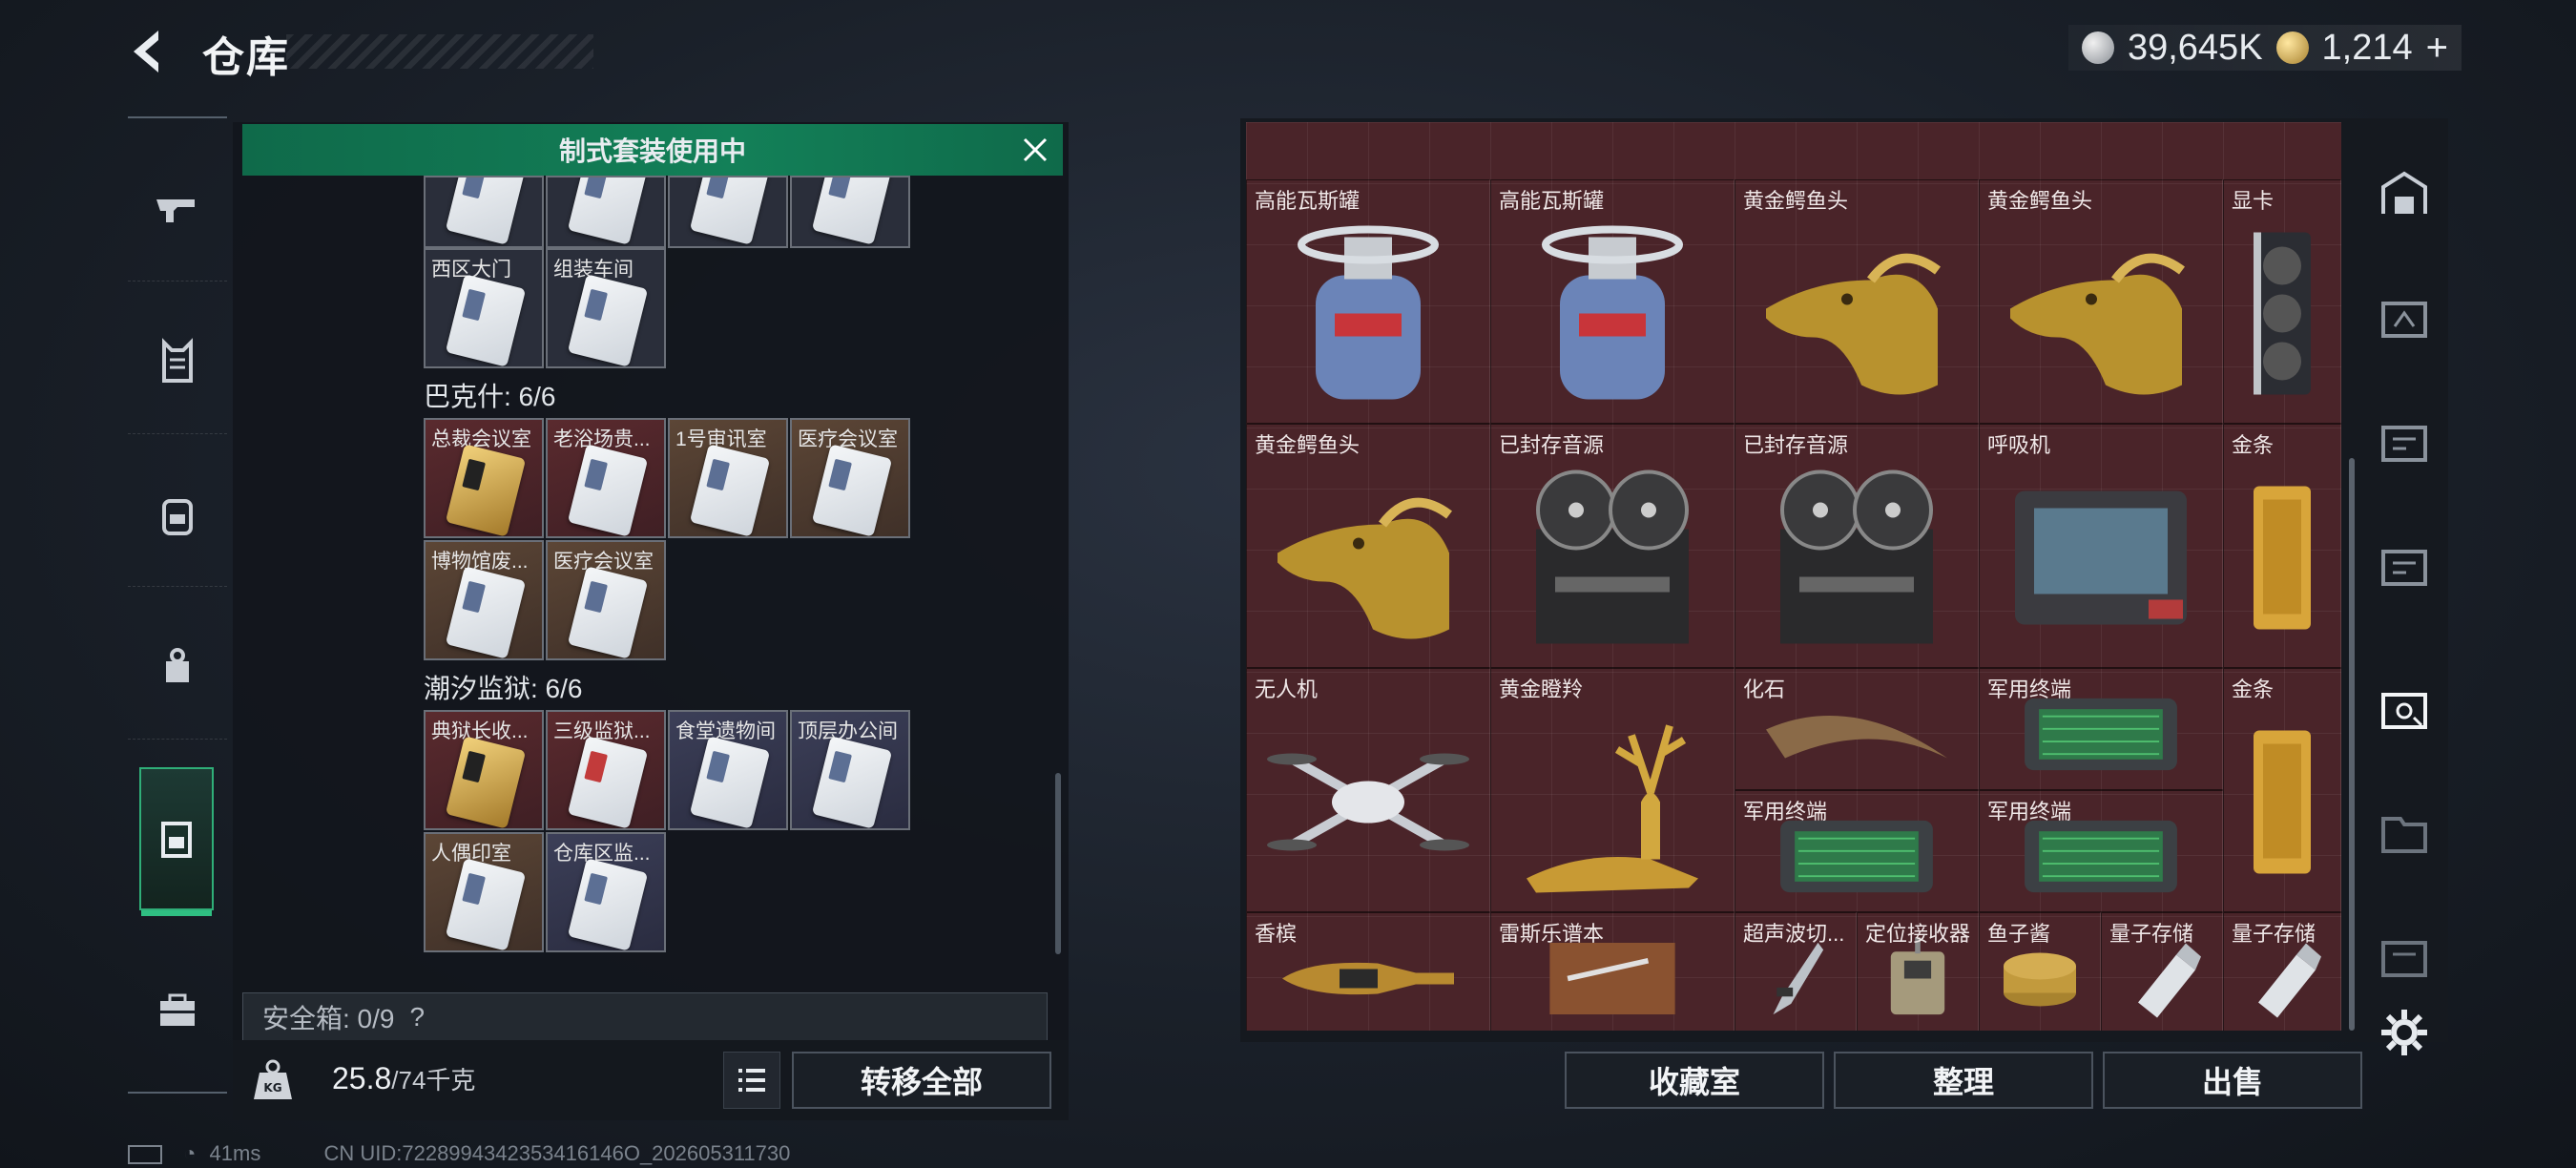 Image resolution: width=2576 pixels, height=1168 pixels. I want to click on stash-item-fossil: 化石, so click(1857, 729).